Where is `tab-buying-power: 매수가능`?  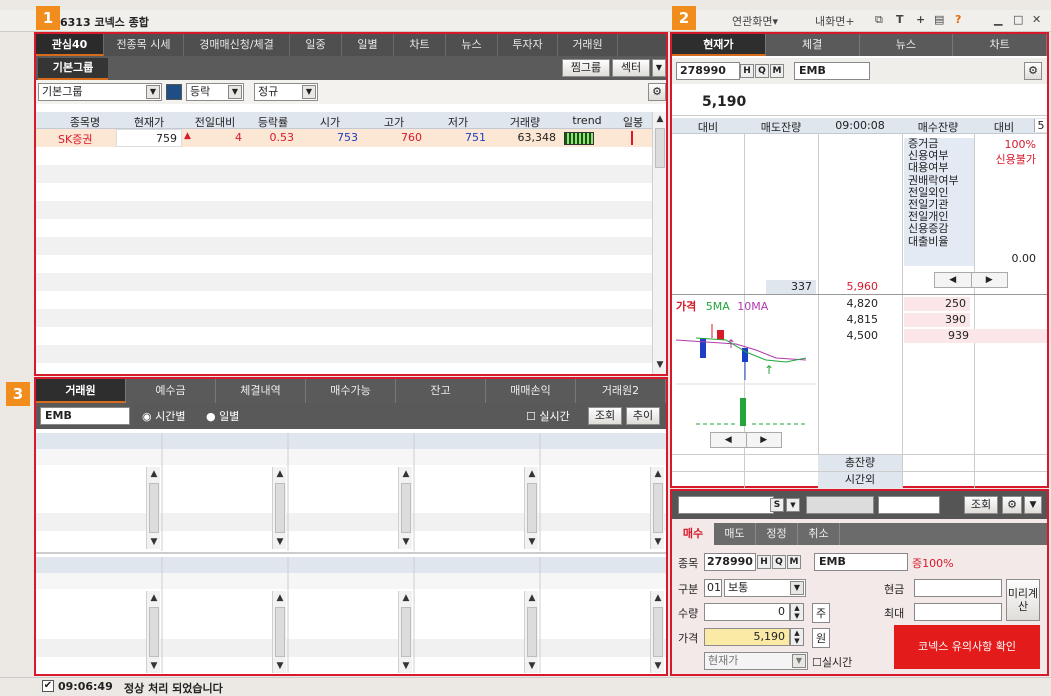 tab-buying-power: 매수가능 is located at coordinates (351, 391).